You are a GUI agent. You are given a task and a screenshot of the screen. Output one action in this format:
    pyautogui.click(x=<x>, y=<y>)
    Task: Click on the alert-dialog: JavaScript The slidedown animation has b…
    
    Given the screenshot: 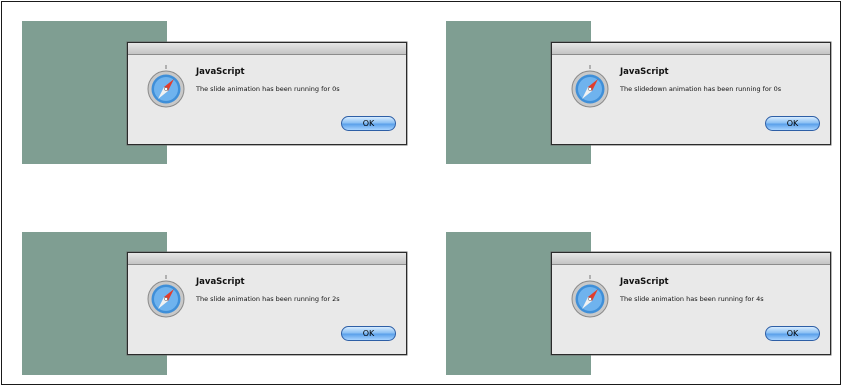 What is the action you would take?
    pyautogui.click(x=691, y=93)
    